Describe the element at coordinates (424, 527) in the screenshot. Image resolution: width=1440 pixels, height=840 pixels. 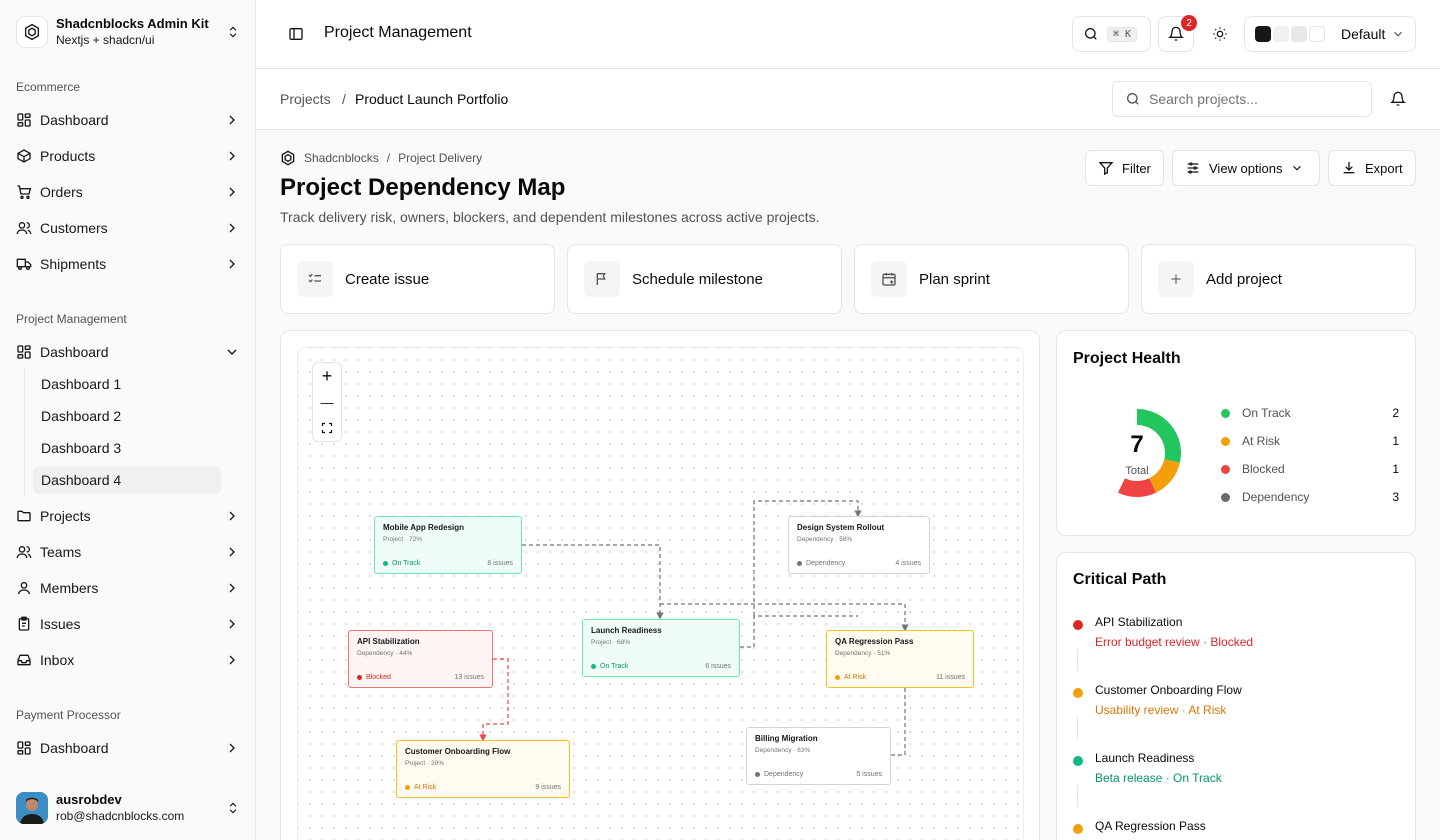
I see `node-title: Mobile App Redesign` at that location.